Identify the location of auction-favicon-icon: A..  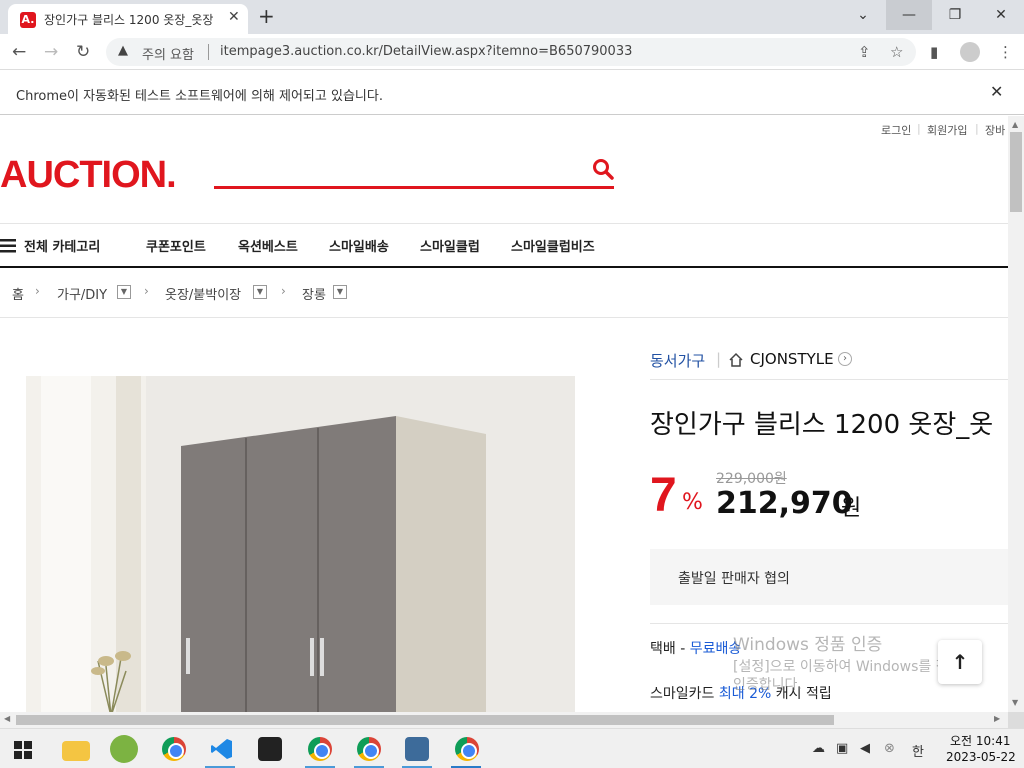
(28, 20).